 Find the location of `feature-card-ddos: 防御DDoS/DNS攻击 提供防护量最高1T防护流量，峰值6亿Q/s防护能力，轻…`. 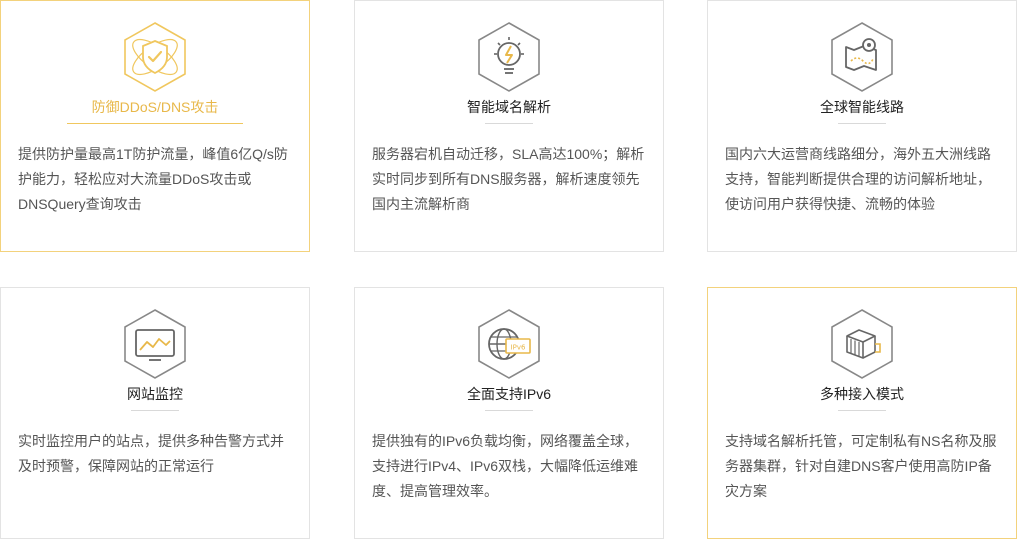

feature-card-ddos: 防御DDoS/DNS攻击 提供防护量最高1T防护流量，峰值6亿Q/s防护能力，轻… is located at coordinates (155, 126).